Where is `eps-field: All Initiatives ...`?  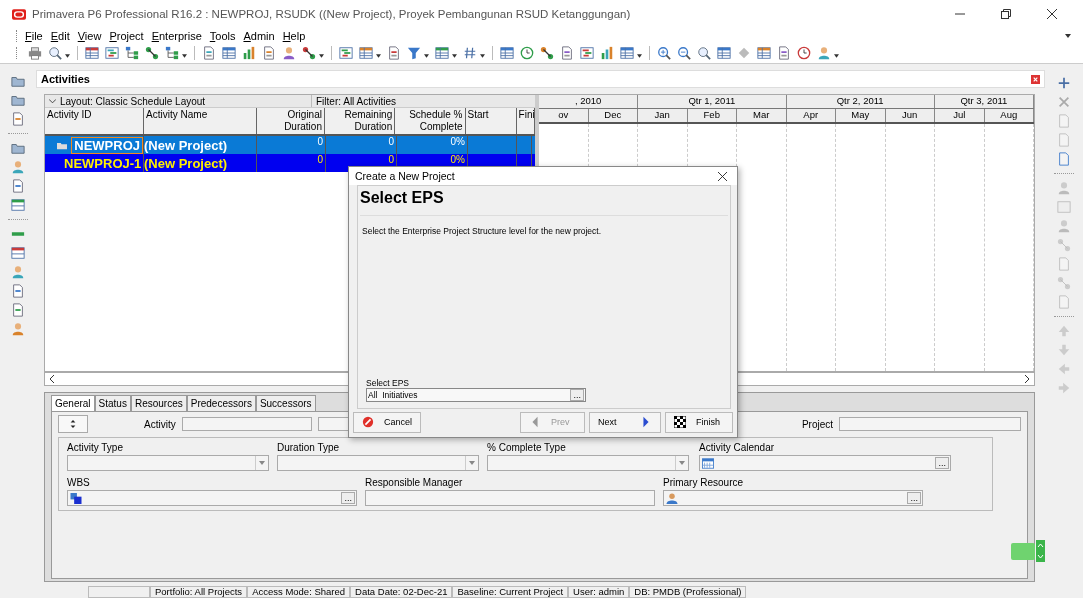 eps-field: All Initiatives ... is located at coordinates (476, 395).